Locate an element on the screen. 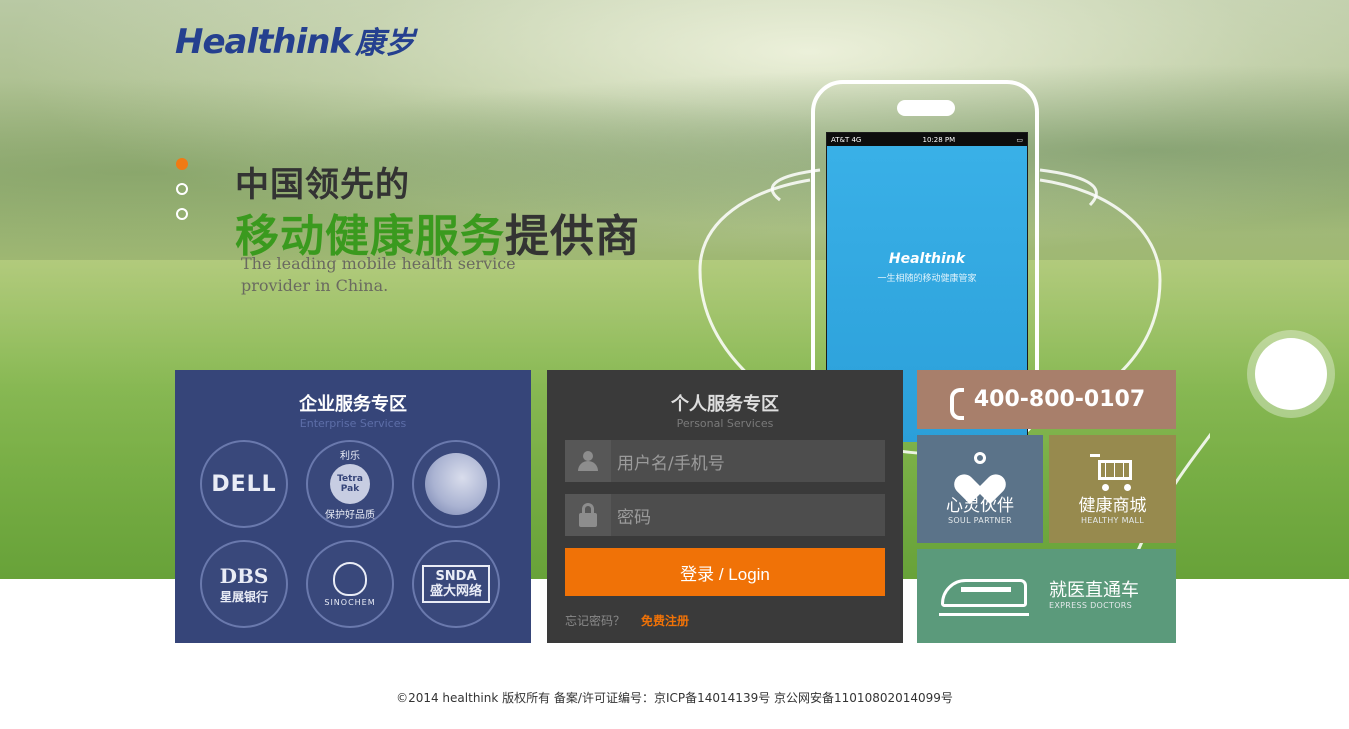 The width and height of the screenshot is (1349, 729). partner-swirl-logo is located at coordinates (456, 484).